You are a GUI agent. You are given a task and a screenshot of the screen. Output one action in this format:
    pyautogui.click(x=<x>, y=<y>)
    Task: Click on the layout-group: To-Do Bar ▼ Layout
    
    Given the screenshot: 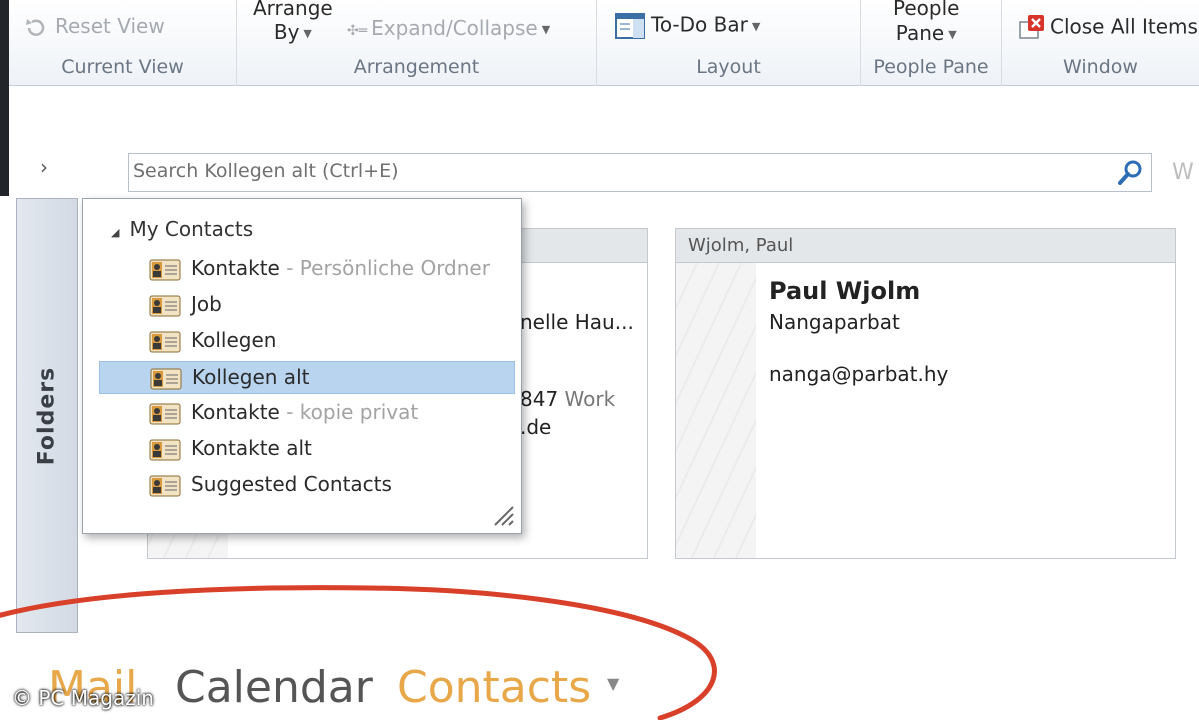 What is the action you would take?
    pyautogui.click(x=729, y=43)
    